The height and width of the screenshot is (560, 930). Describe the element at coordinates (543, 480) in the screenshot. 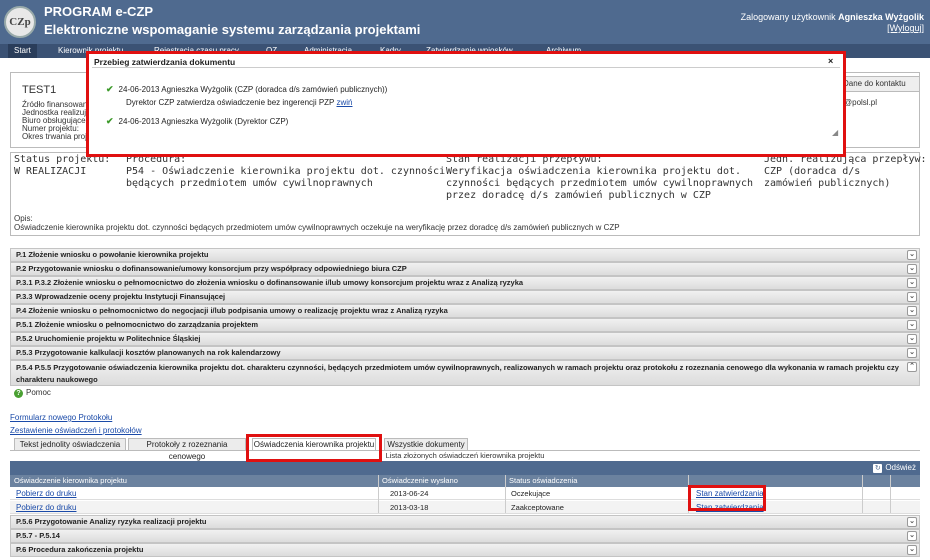

I see `th-status: Status oświadczenia` at that location.